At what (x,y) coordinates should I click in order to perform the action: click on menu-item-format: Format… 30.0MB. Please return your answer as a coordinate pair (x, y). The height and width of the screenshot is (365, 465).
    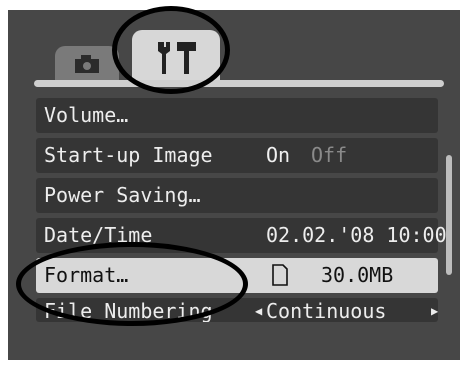
    Looking at the image, I should click on (237, 275).